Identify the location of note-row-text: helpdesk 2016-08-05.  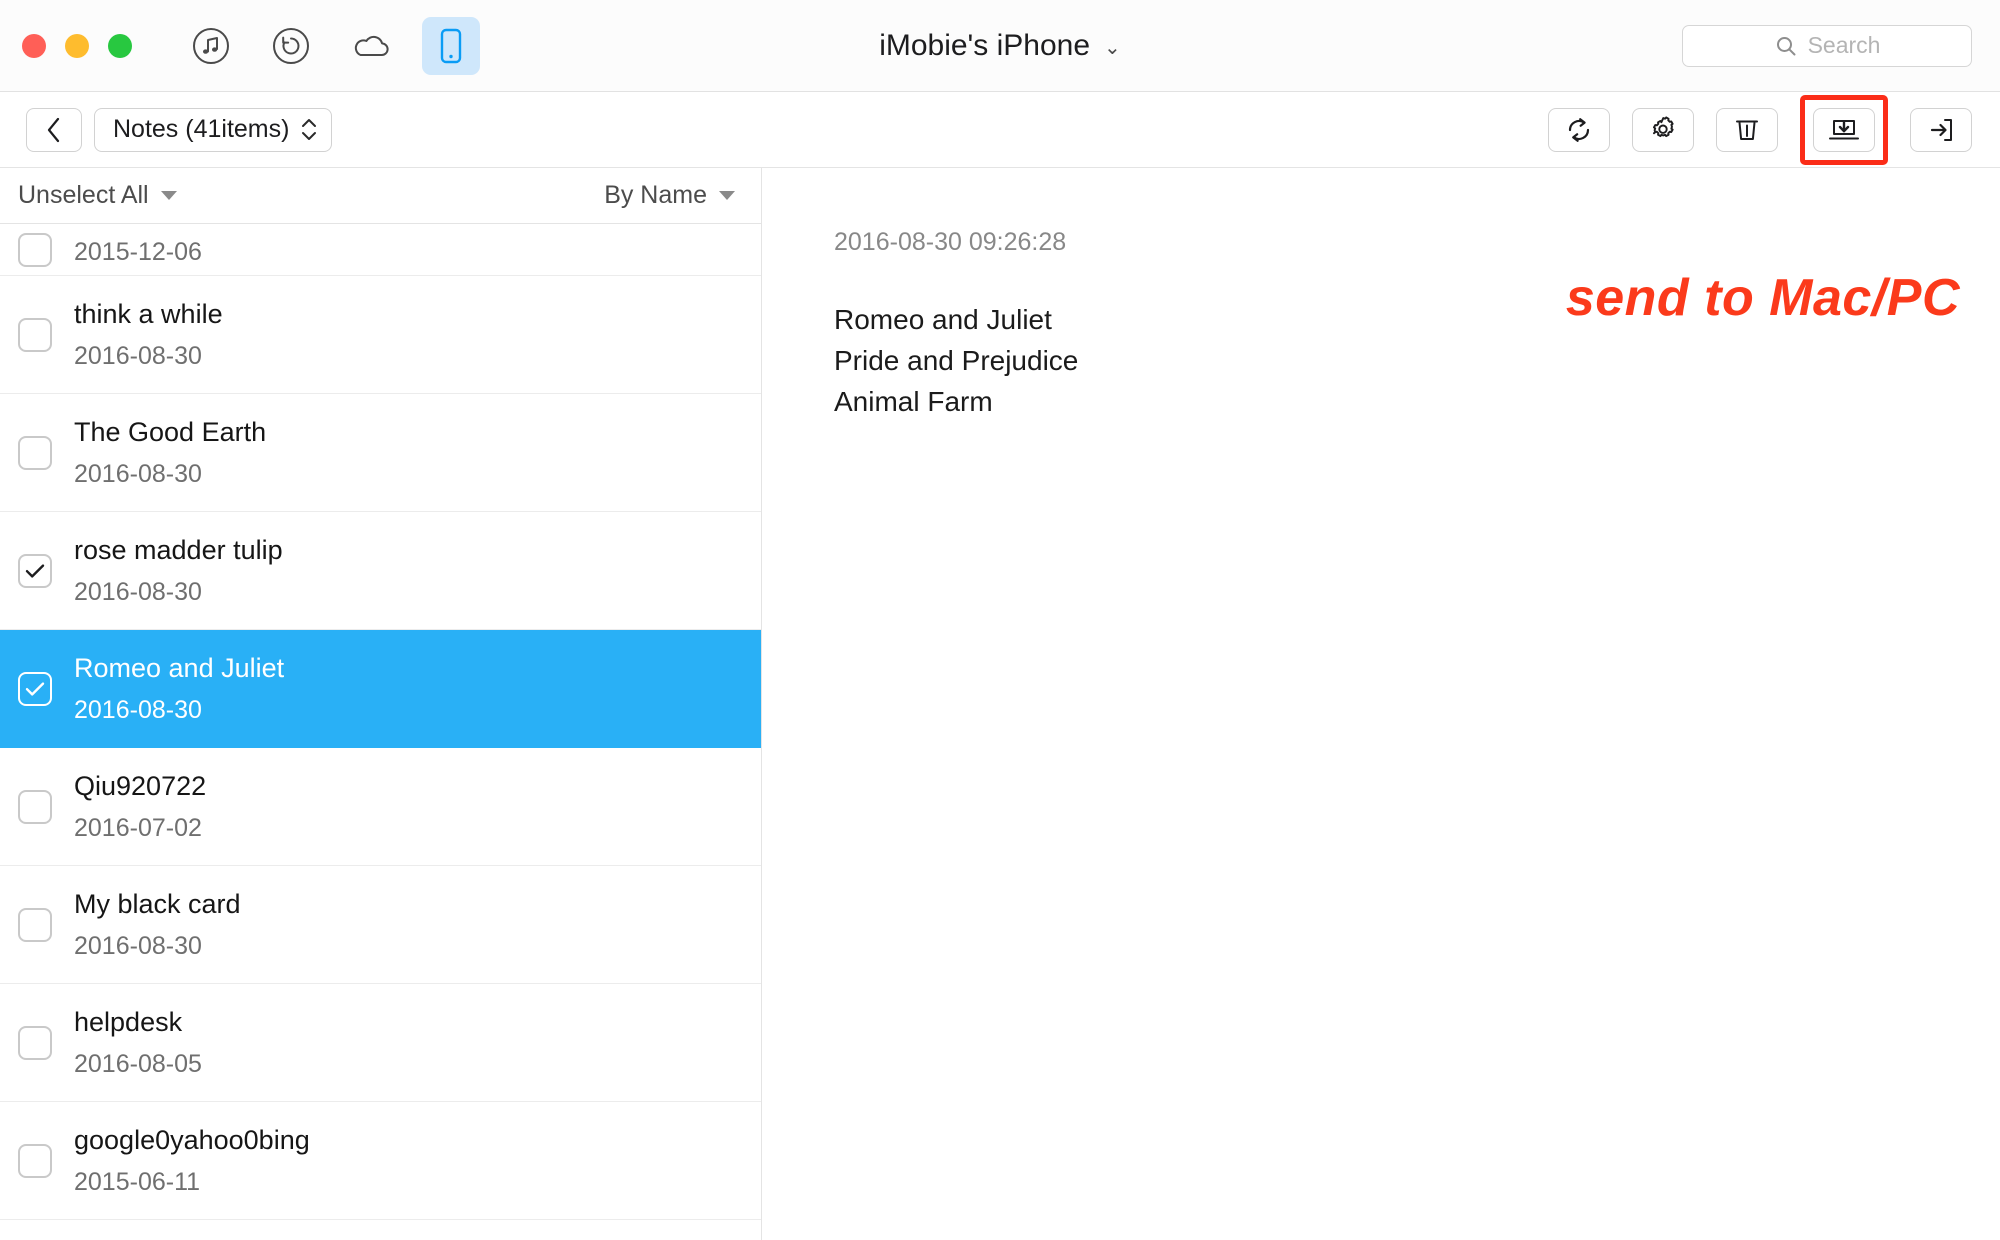
(138, 1043).